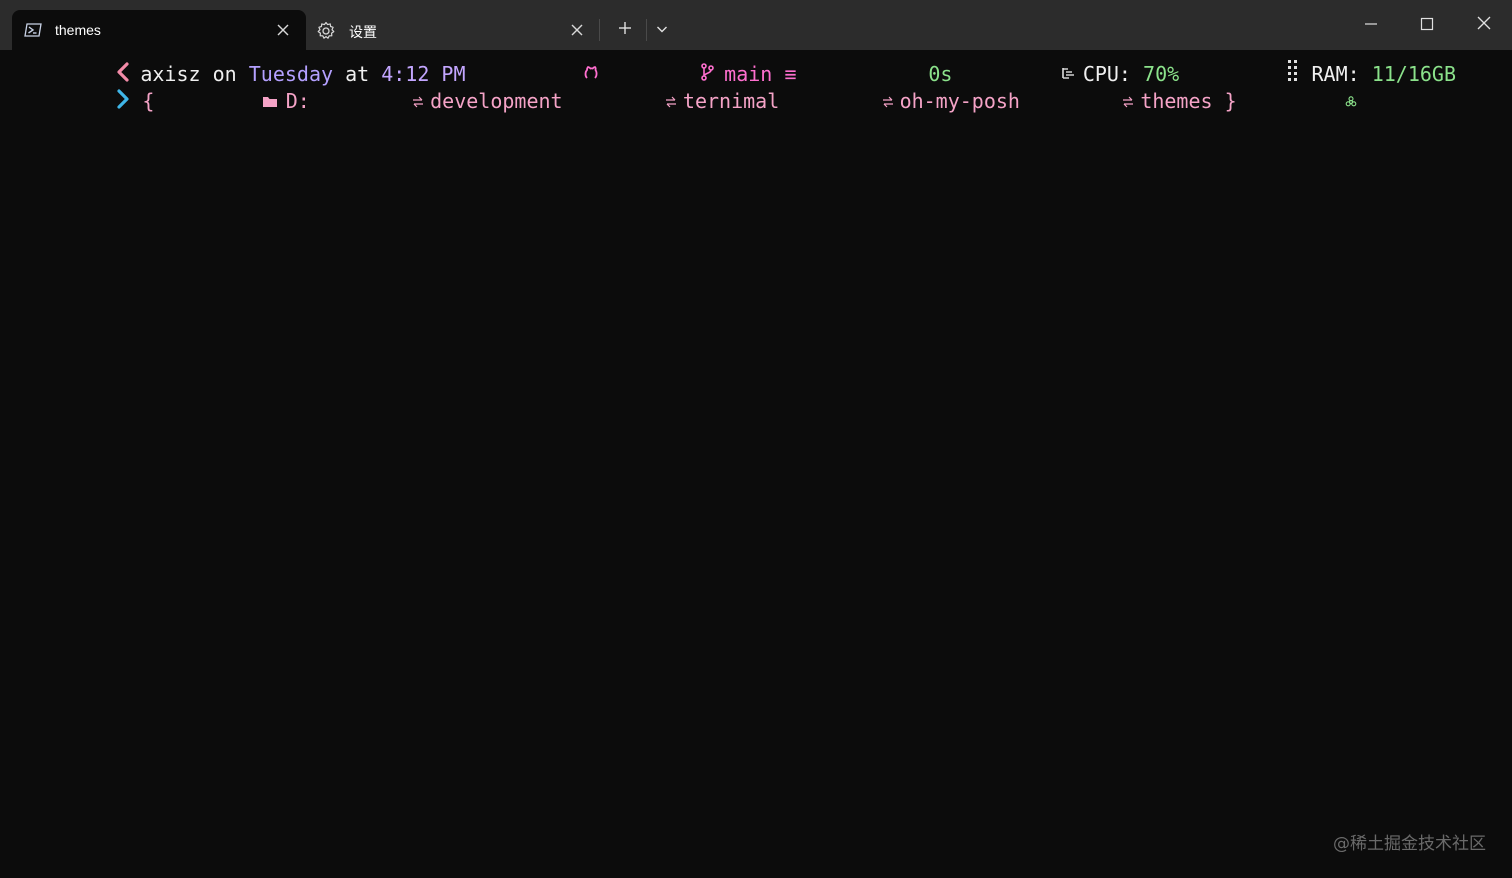 This screenshot has width=1512, height=878. What do you see at coordinates (662, 30) in the screenshot?
I see `chevron-down-icon` at bounding box center [662, 30].